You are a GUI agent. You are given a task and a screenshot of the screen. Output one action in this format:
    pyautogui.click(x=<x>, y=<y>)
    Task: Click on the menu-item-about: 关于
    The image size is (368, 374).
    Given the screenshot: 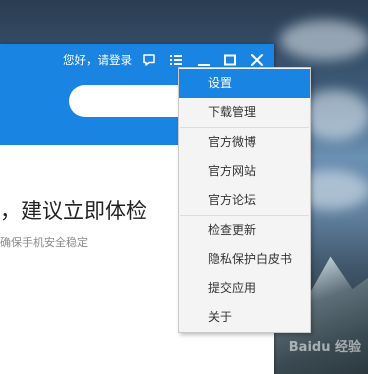 What is the action you would take?
    pyautogui.click(x=244, y=317)
    